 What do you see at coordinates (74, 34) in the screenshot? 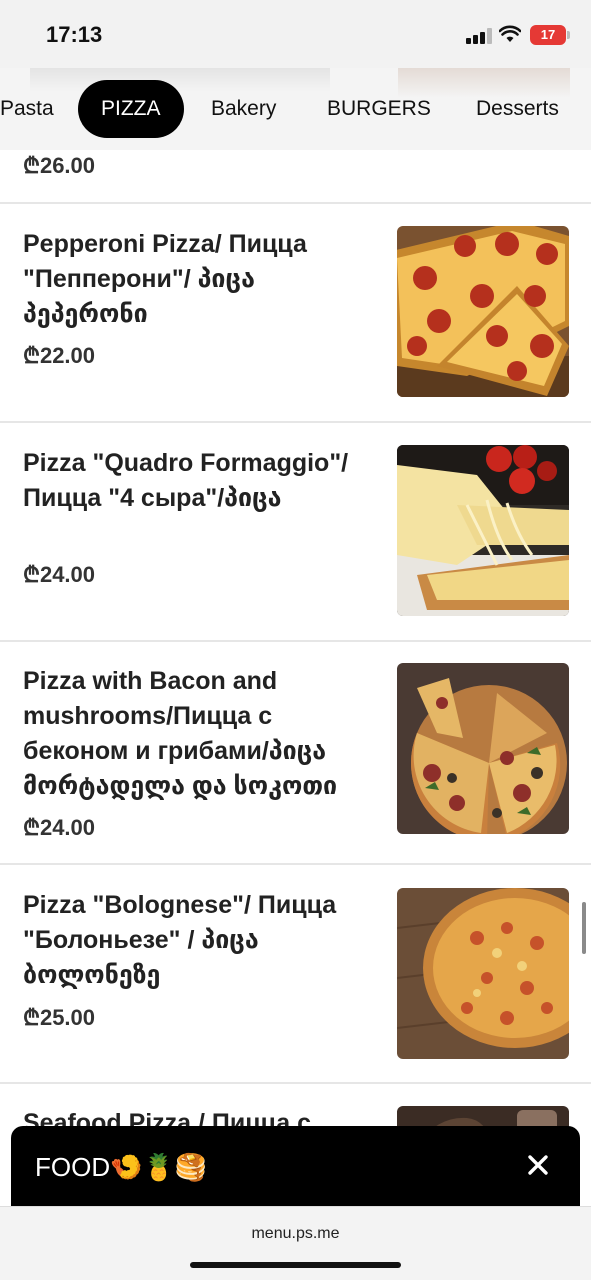
I see `status-time: 17:13` at bounding box center [74, 34].